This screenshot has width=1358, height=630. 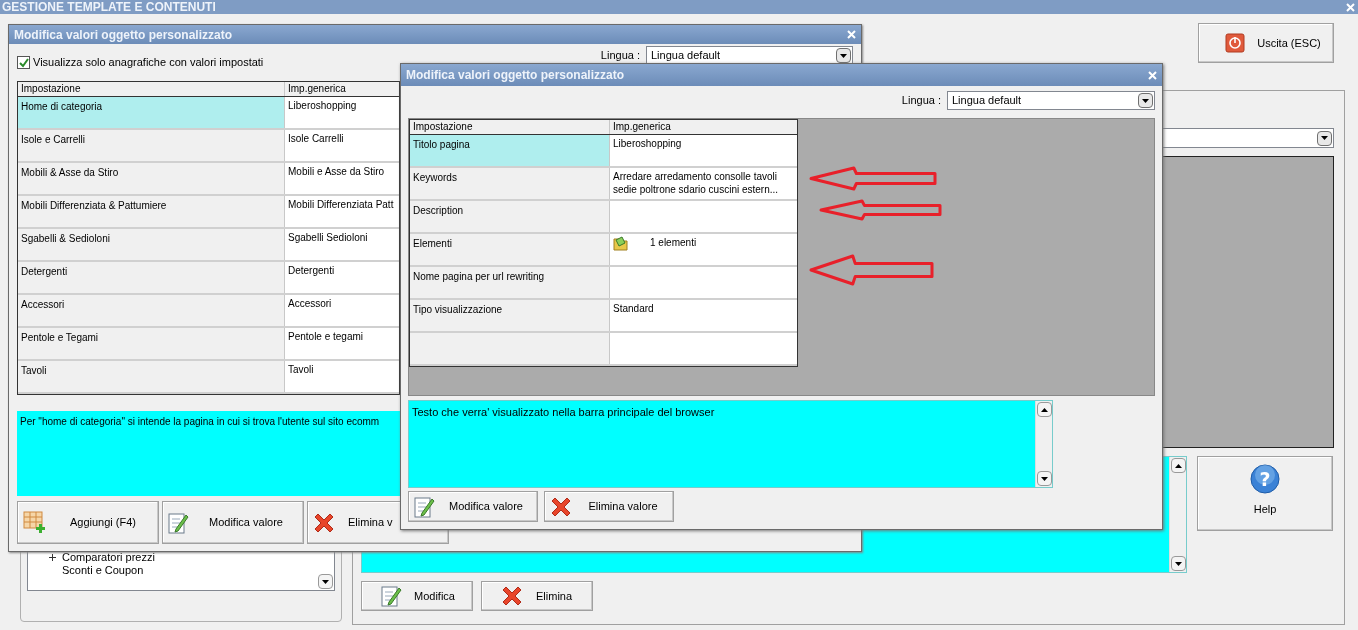 I want to click on table-cell: Mobili Differenziata Patt, so click(x=341, y=204).